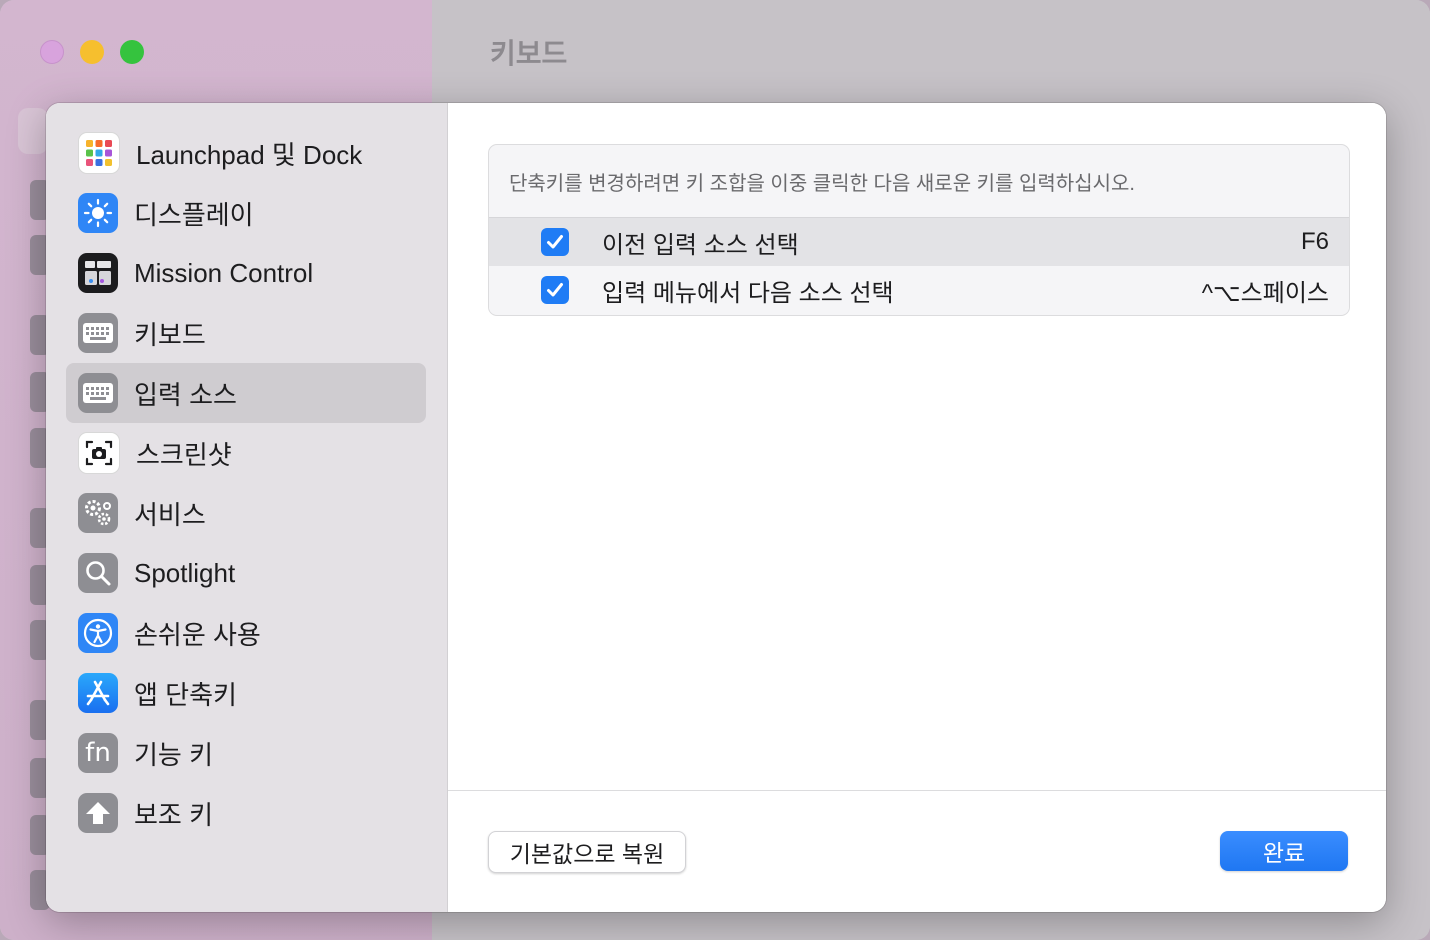 The height and width of the screenshot is (940, 1430). Describe the element at coordinates (185, 394) in the screenshot. I see `sidebar-item-label: 입력 소스` at that location.